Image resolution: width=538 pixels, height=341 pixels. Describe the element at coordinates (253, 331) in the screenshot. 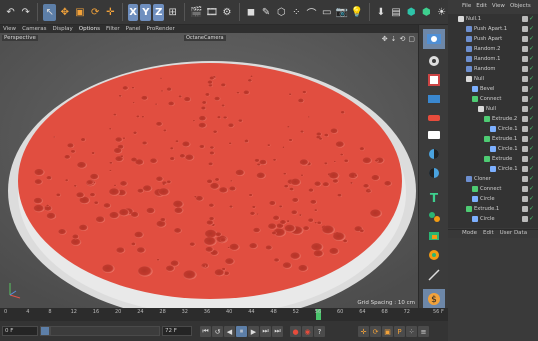

I see `step-forward-icon: ▶` at that location.